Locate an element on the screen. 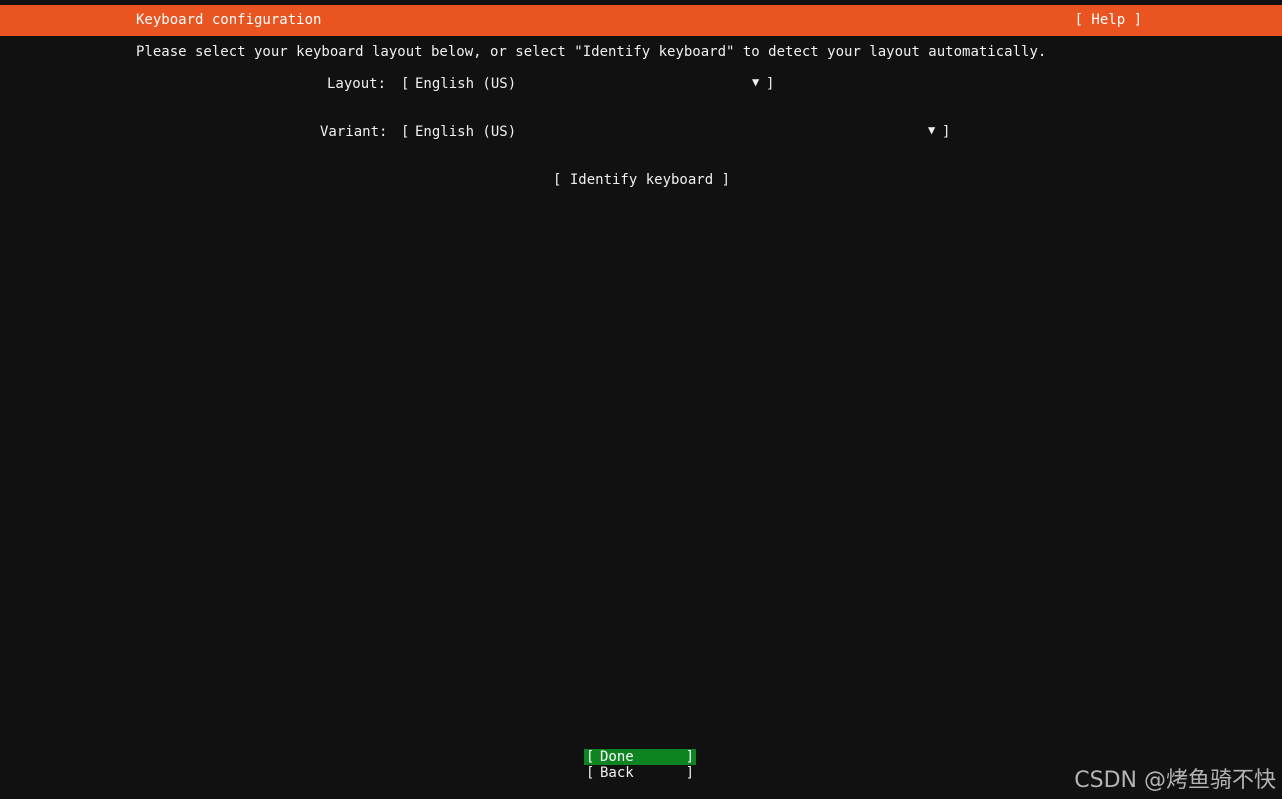 Image resolution: width=1282 pixels, height=799 pixels. layout-value: English (US) is located at coordinates (466, 84).